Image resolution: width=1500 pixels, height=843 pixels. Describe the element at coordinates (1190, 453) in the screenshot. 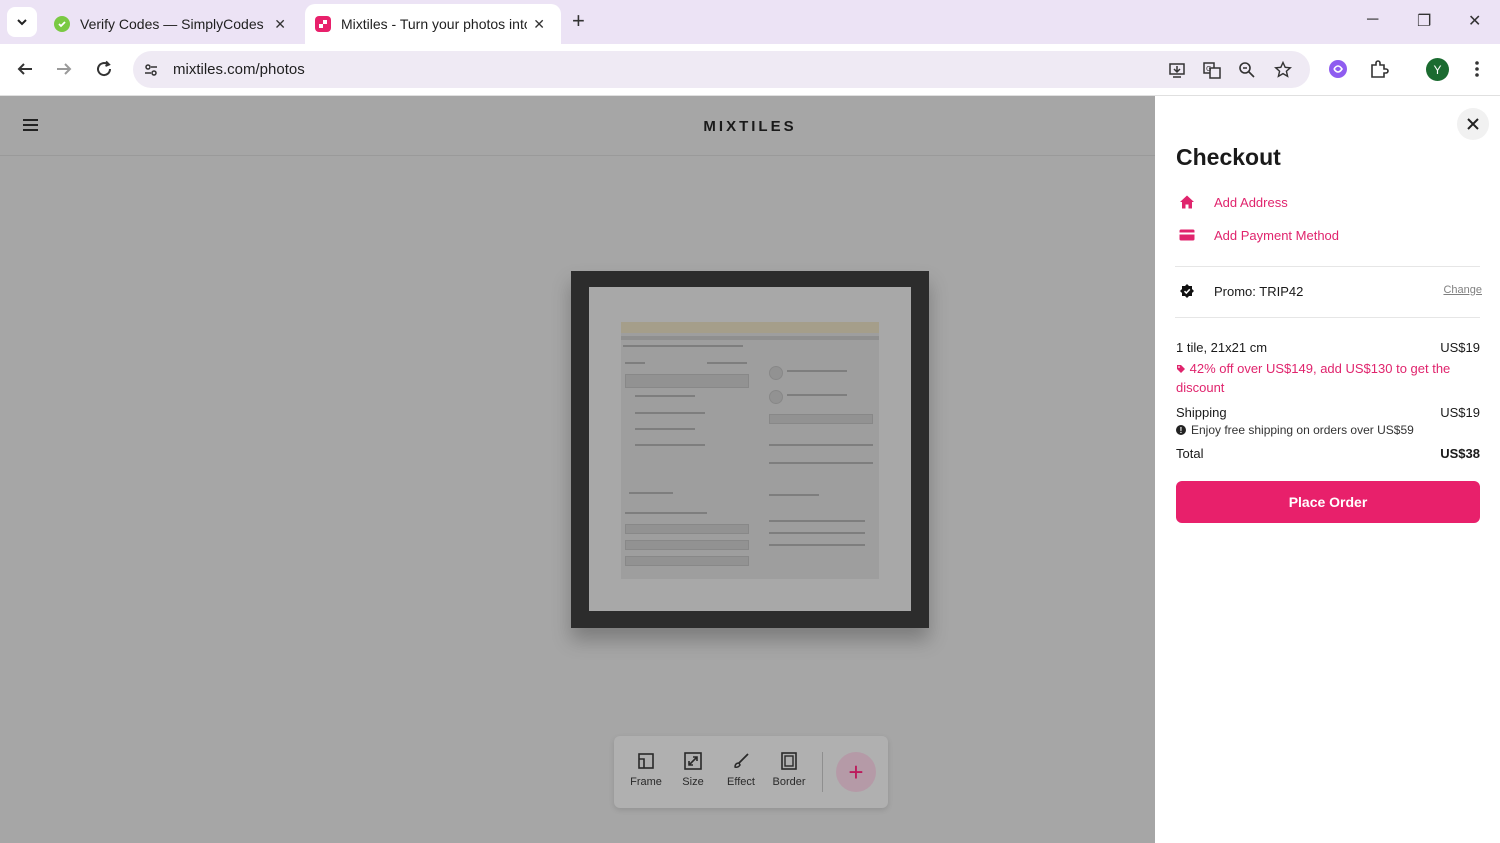

I see `total-label: Total` at that location.